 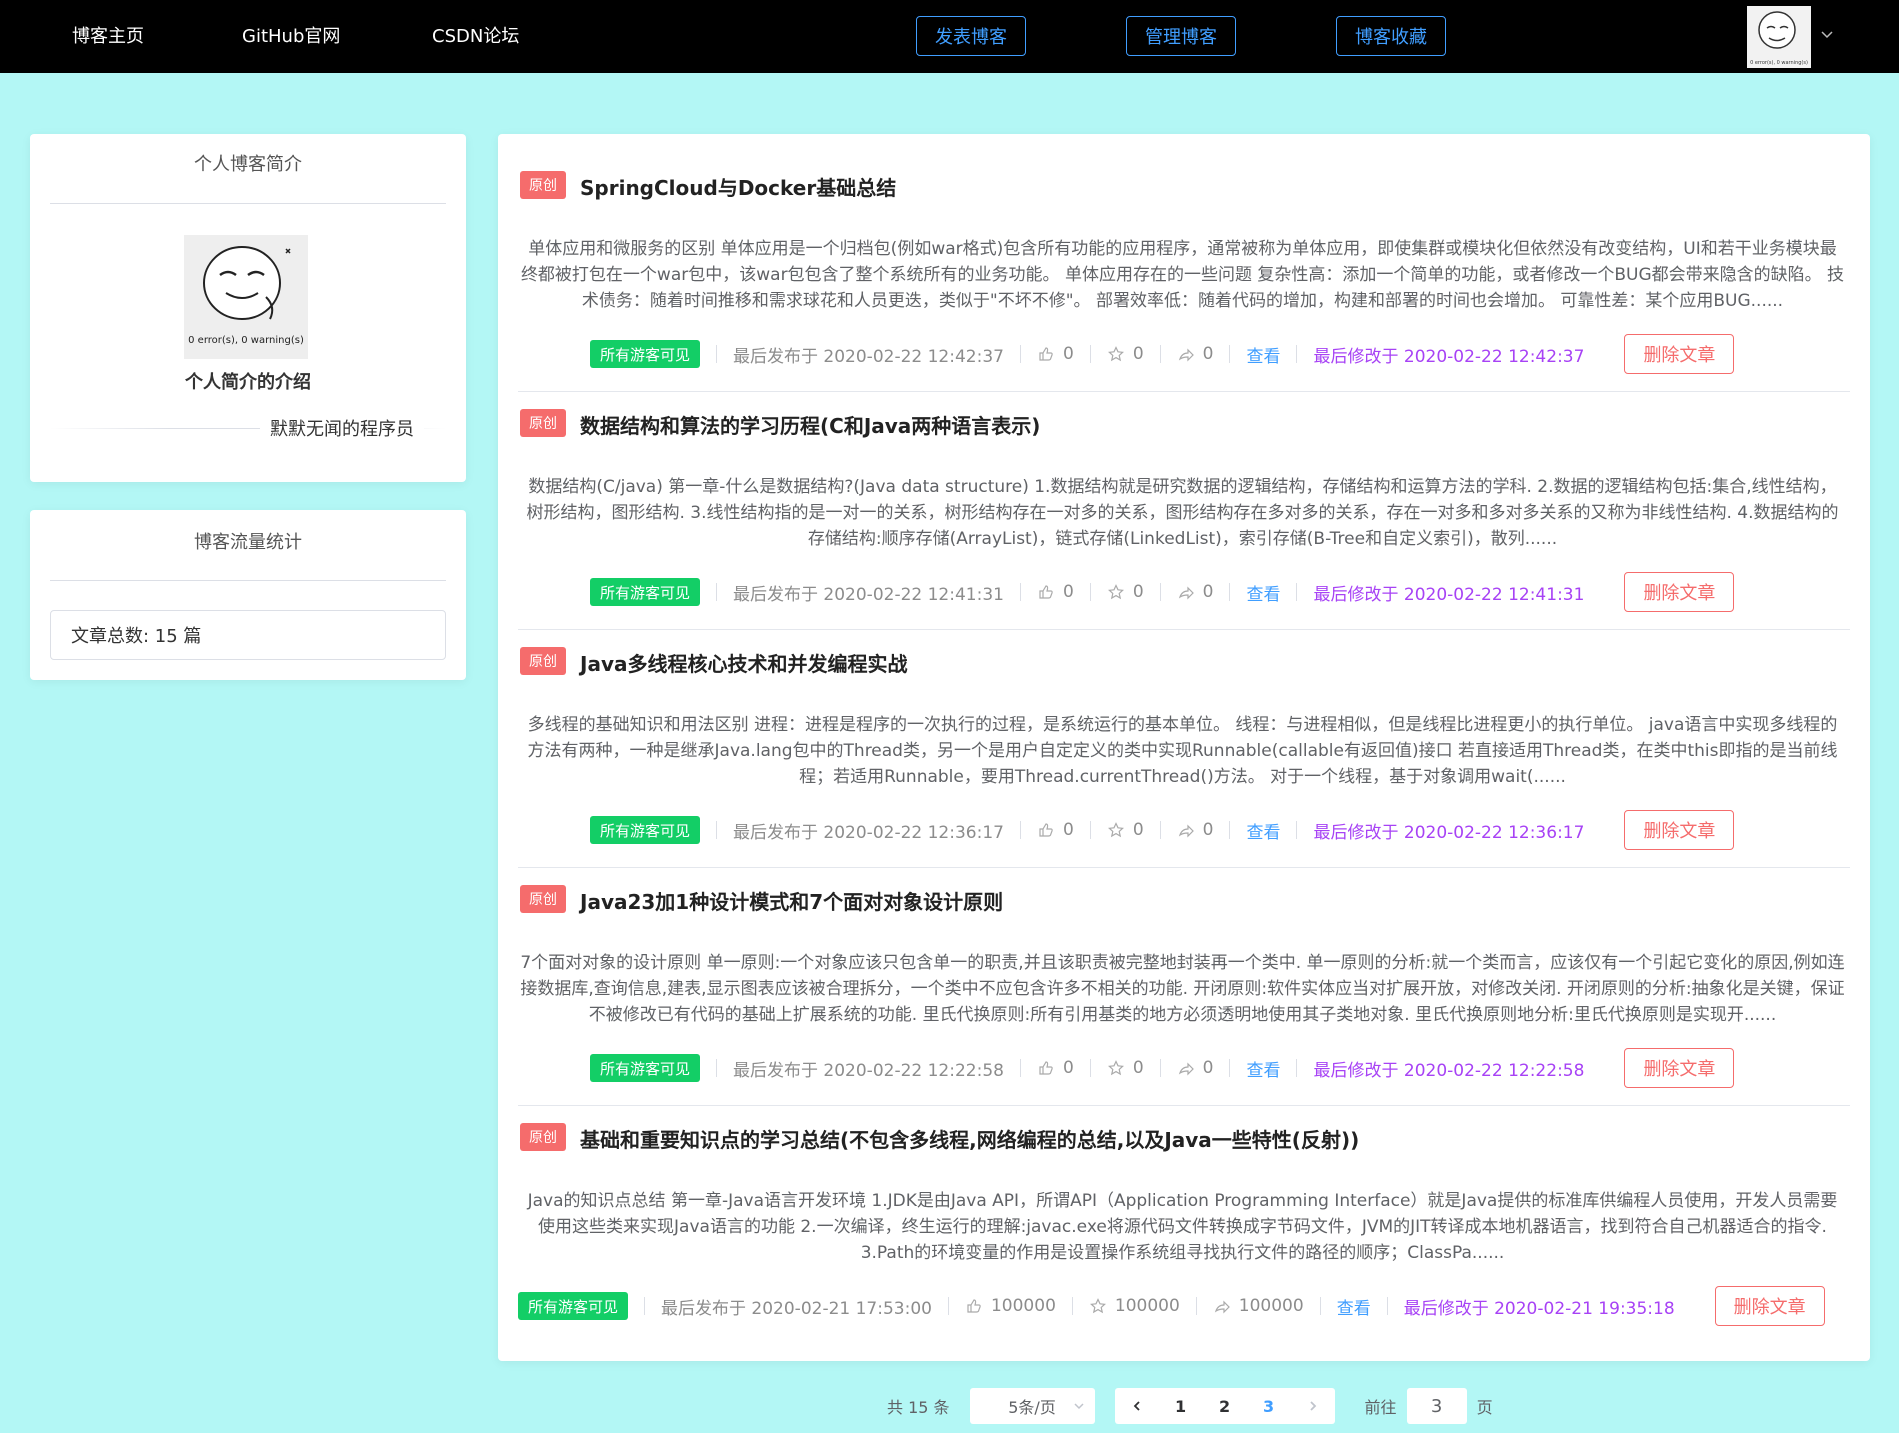 I want to click on page-1: 1, so click(x=1181, y=1406).